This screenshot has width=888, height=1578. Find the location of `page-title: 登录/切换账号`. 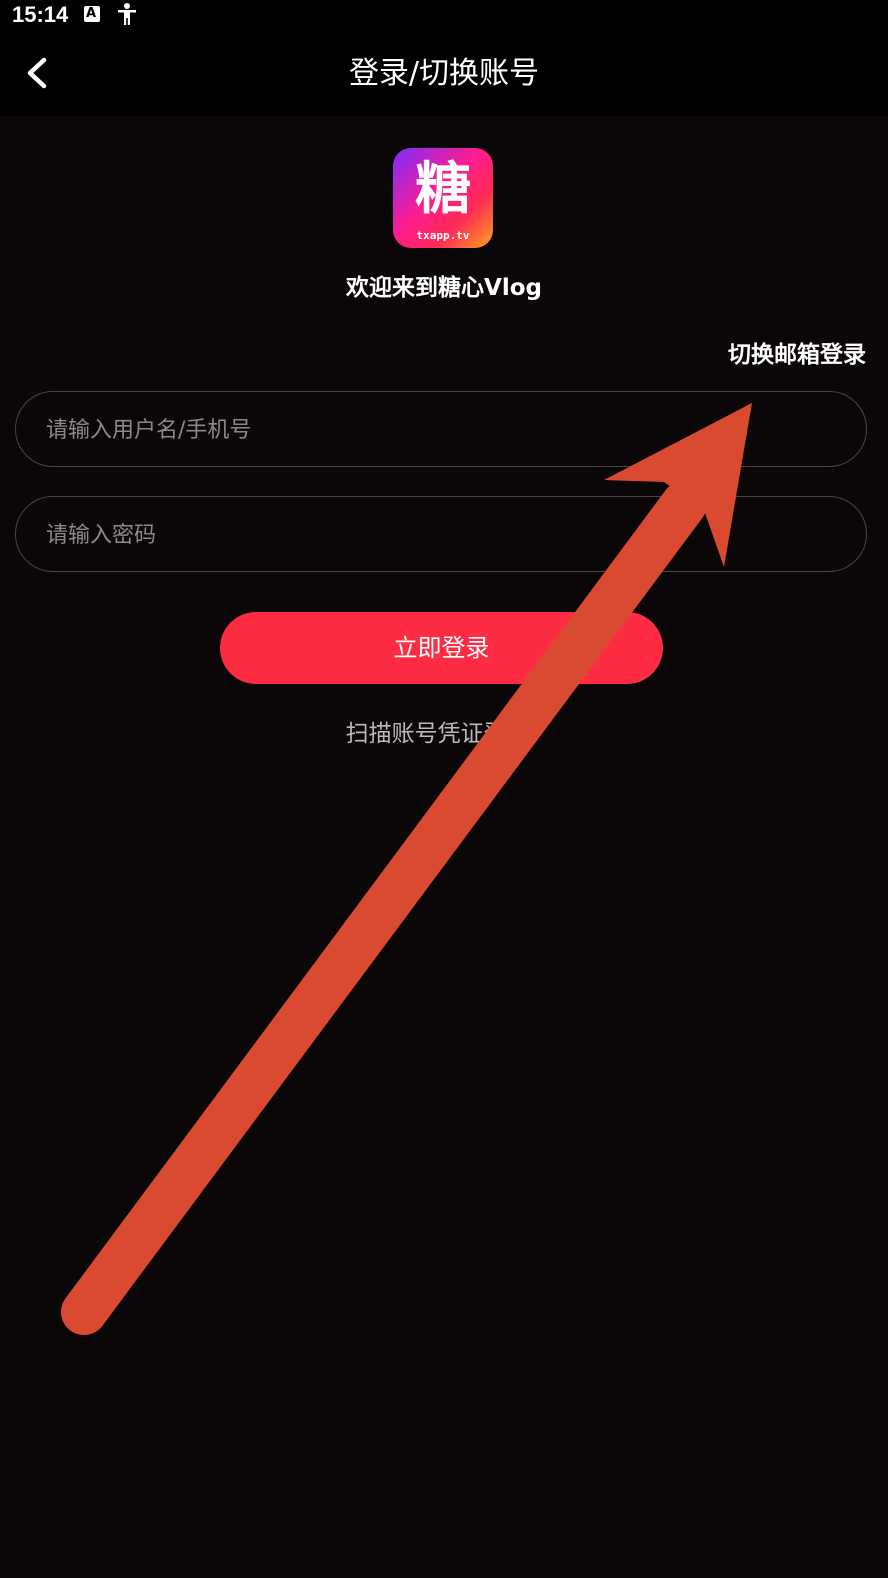

page-title: 登录/切换账号 is located at coordinates (444, 73).